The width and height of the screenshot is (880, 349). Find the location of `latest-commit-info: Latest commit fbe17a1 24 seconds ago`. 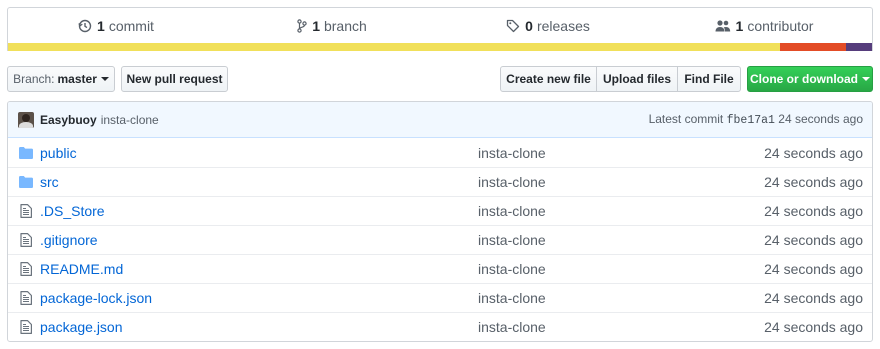

latest-commit-info: Latest commit fbe17a1 24 seconds ago is located at coordinates (756, 119).